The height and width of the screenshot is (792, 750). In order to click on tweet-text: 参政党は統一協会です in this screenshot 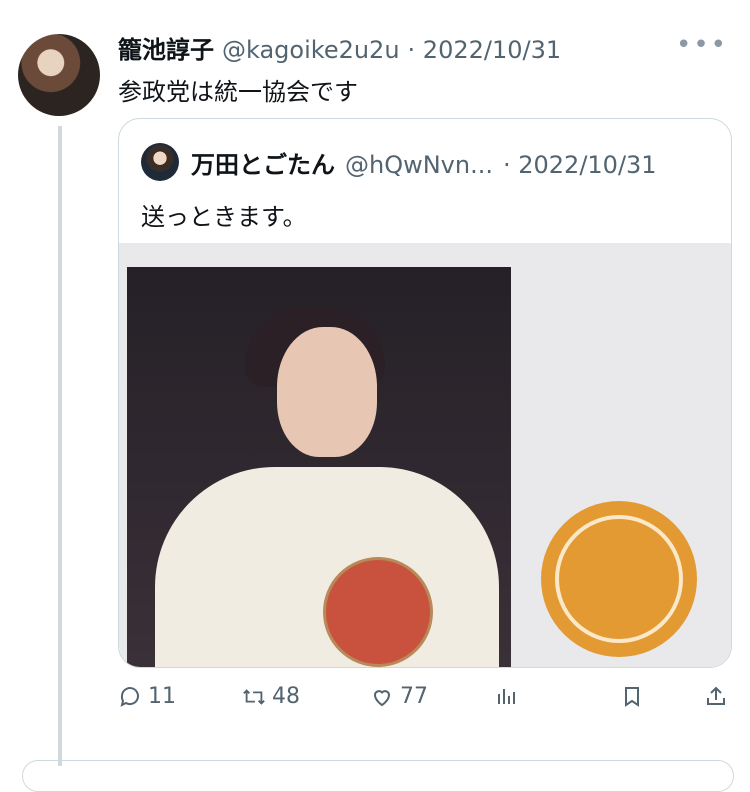, I will do `click(238, 92)`.